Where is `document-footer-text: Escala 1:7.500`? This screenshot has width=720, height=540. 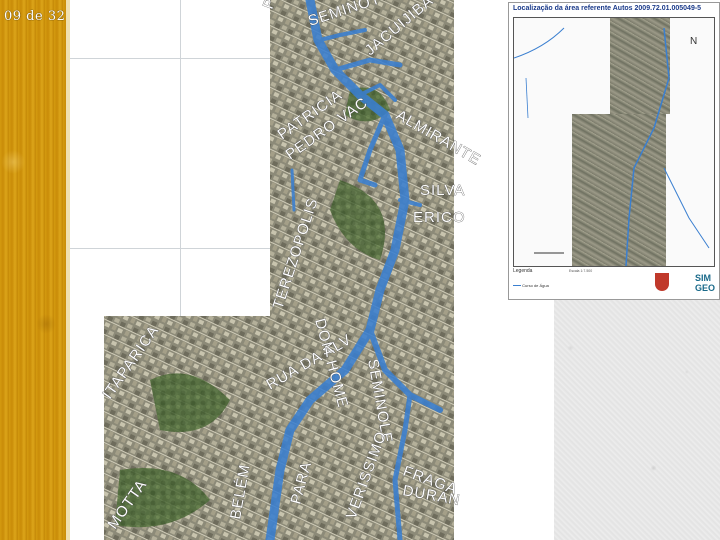
document-footer-text: Escala 1:7.500 is located at coordinates (581, 271).